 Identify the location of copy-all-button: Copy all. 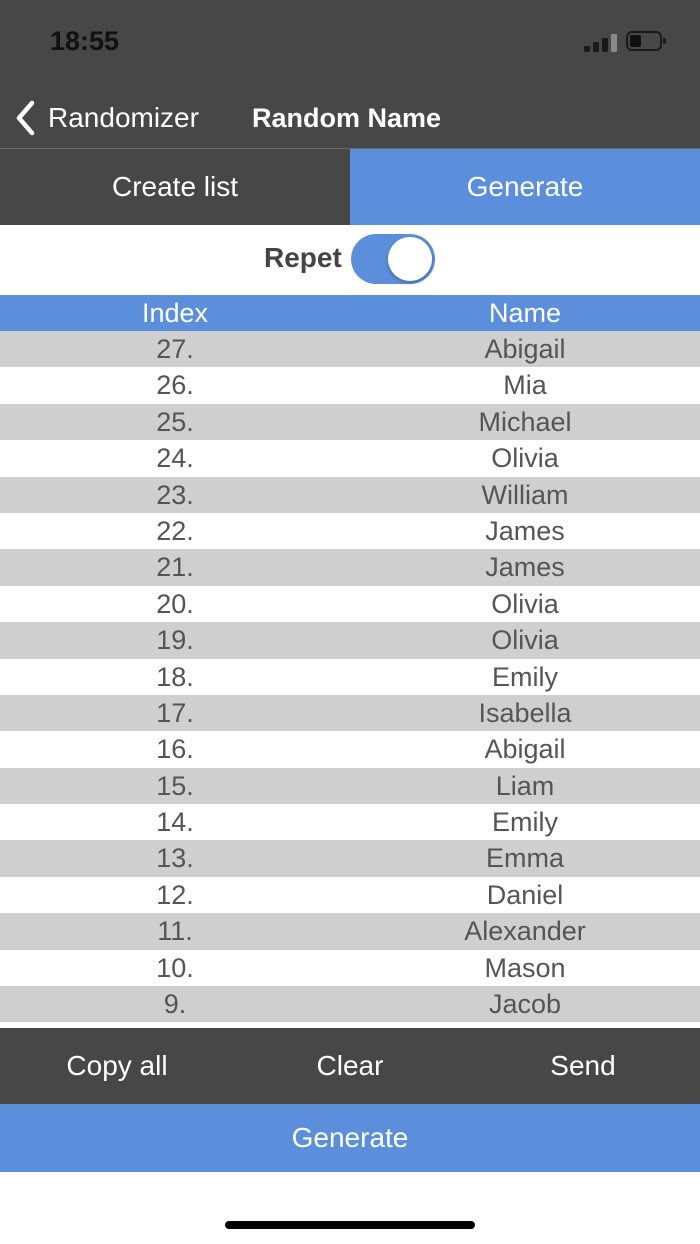
(117, 1066).